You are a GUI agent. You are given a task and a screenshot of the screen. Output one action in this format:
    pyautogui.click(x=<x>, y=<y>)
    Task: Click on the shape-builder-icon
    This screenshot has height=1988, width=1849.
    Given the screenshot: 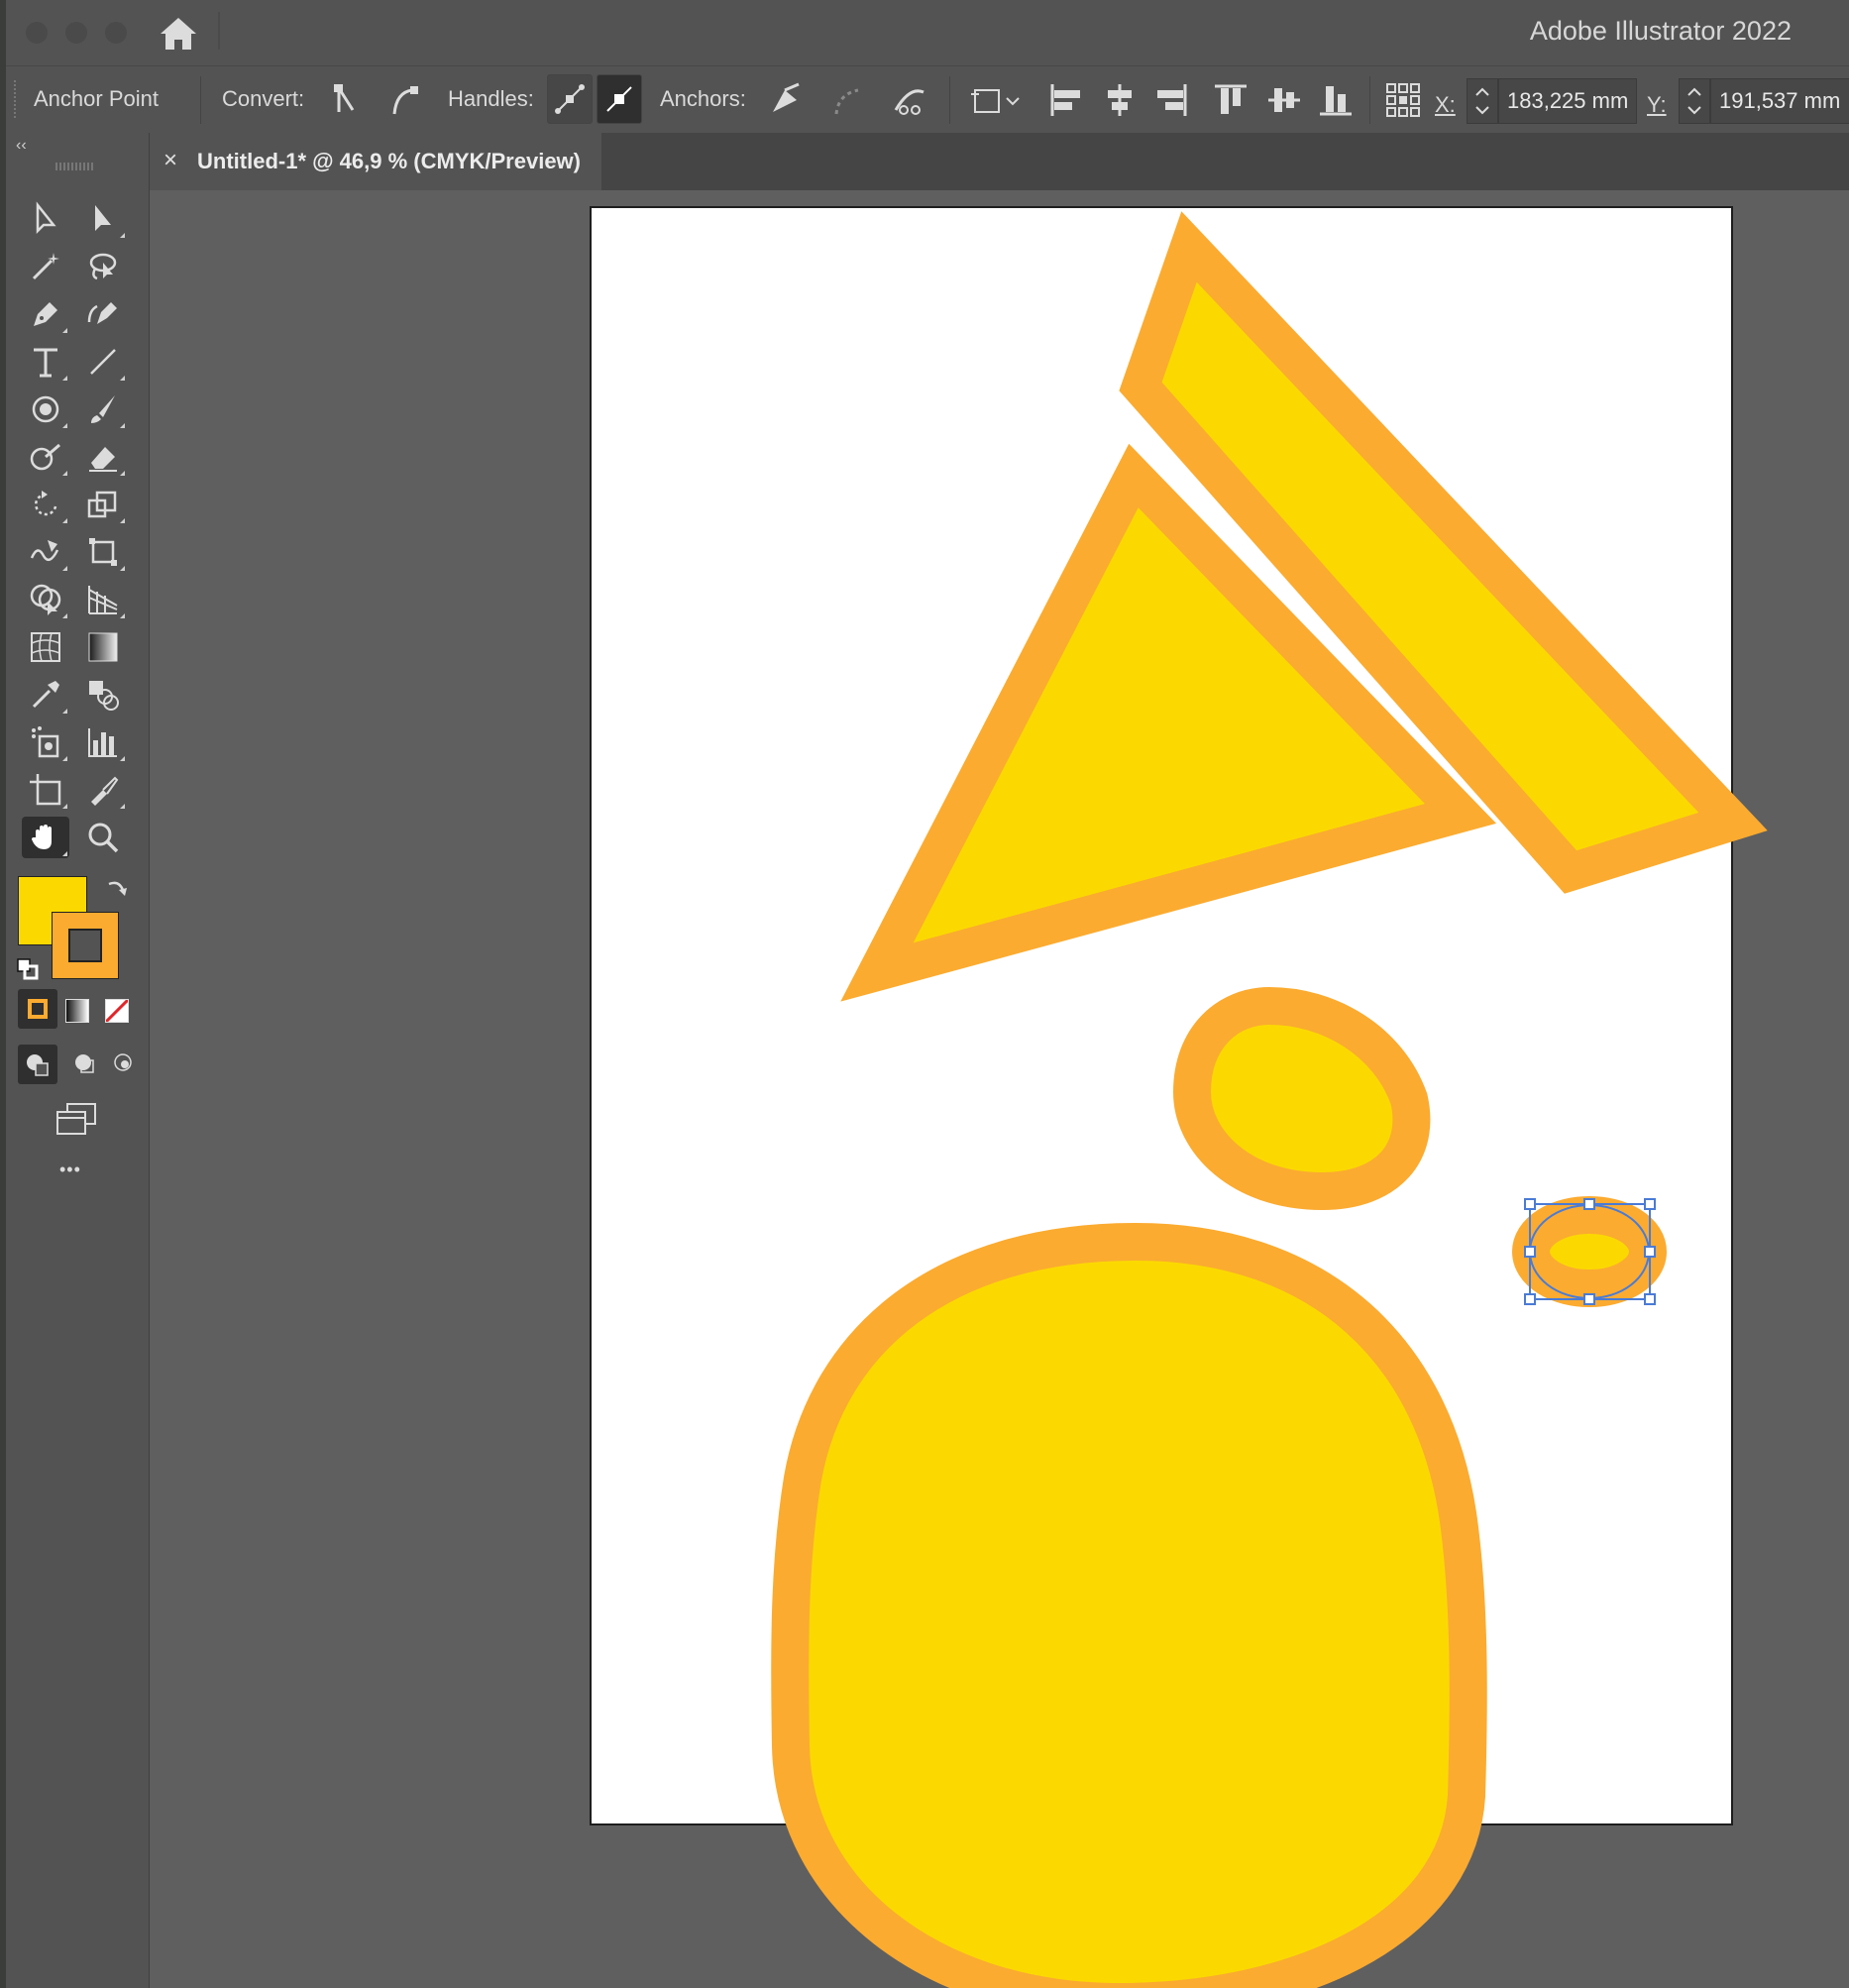 What is the action you would take?
    pyautogui.click(x=45, y=599)
    